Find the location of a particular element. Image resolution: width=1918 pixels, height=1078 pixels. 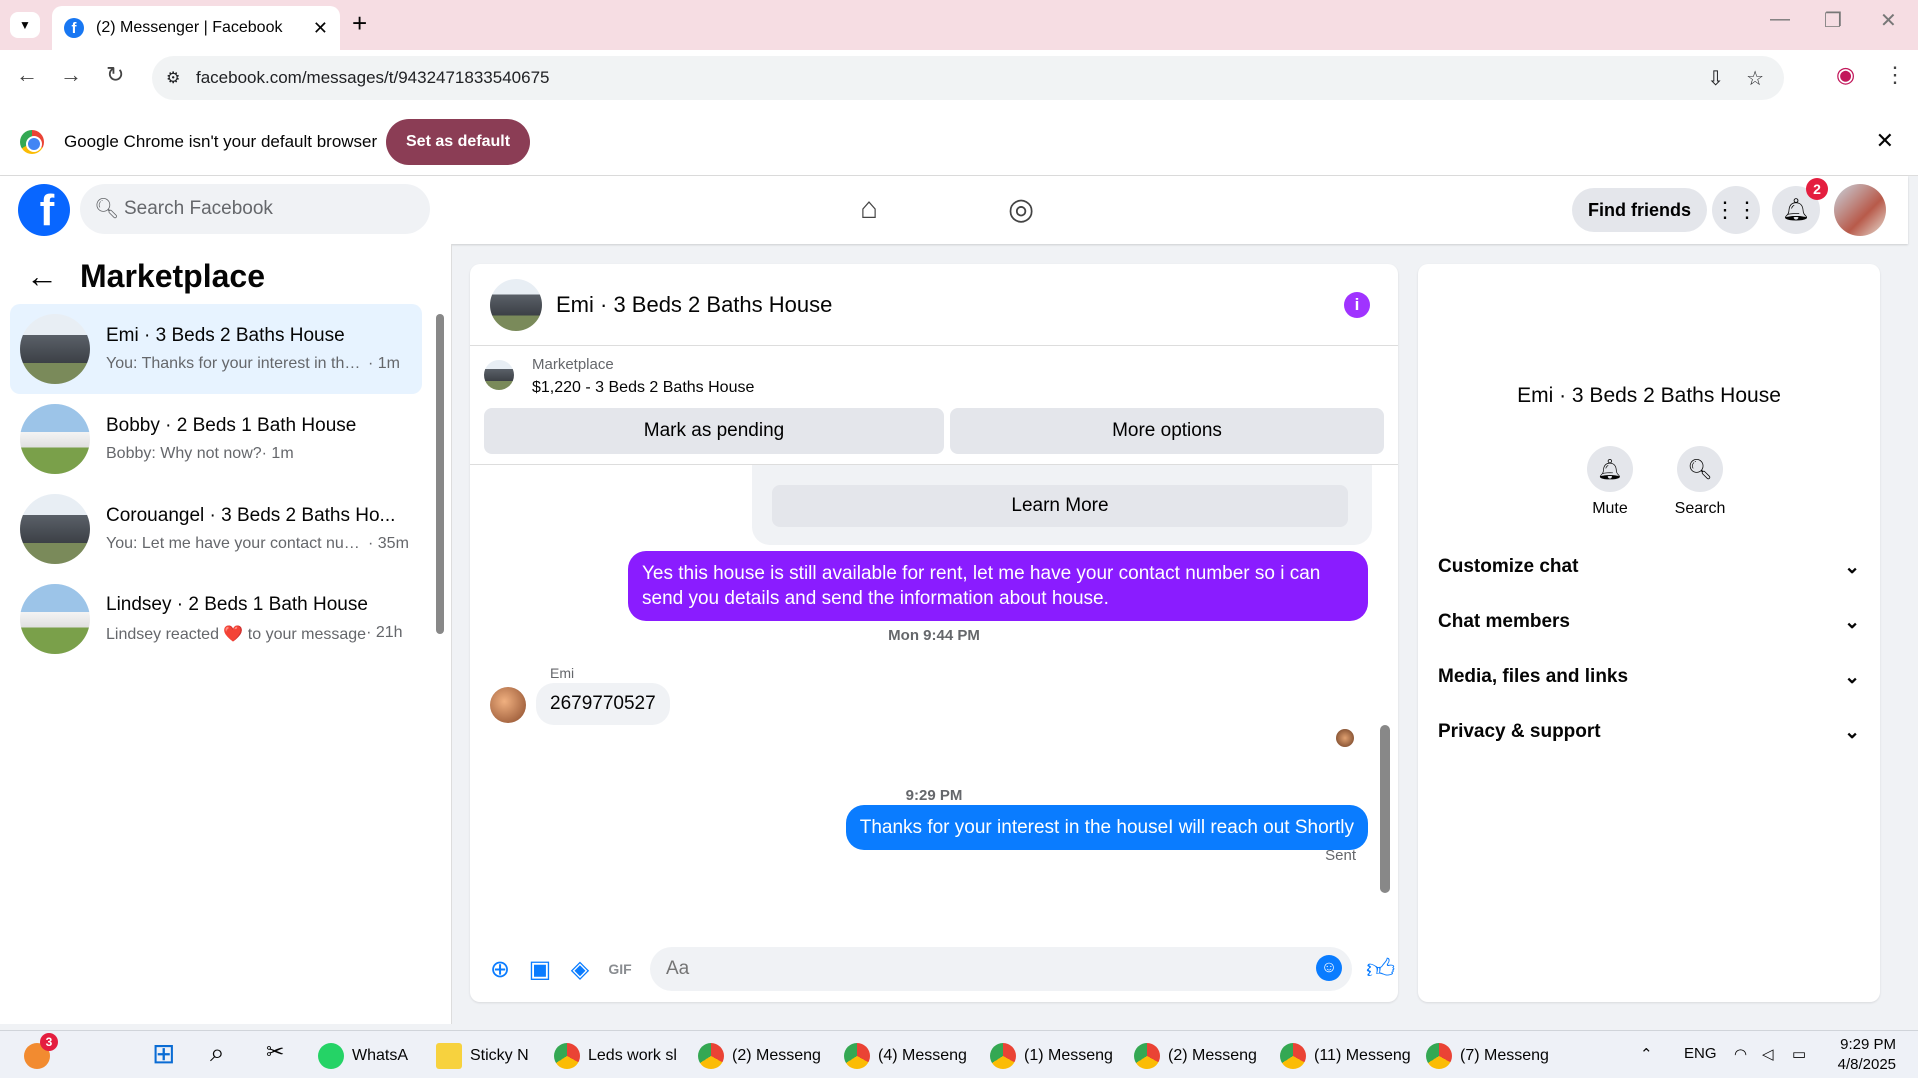

learn-more-button: Learn More is located at coordinates (1060, 506).